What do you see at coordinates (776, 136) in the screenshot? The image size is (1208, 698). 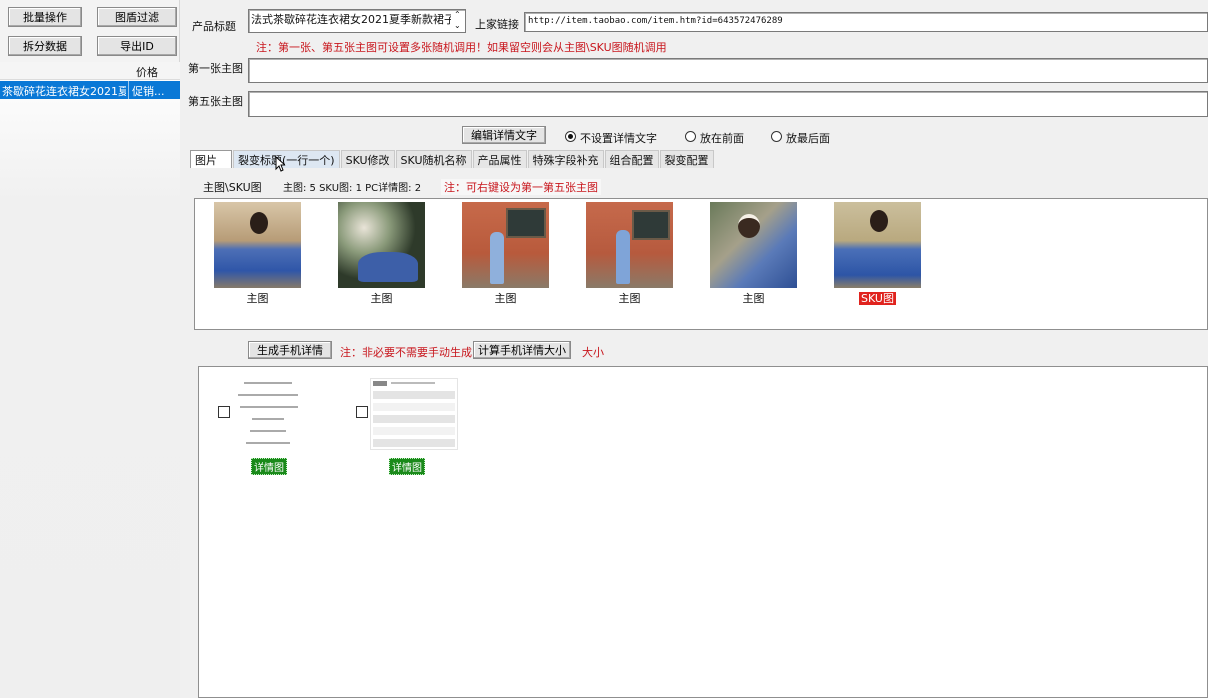 I see `radio-place-end` at bounding box center [776, 136].